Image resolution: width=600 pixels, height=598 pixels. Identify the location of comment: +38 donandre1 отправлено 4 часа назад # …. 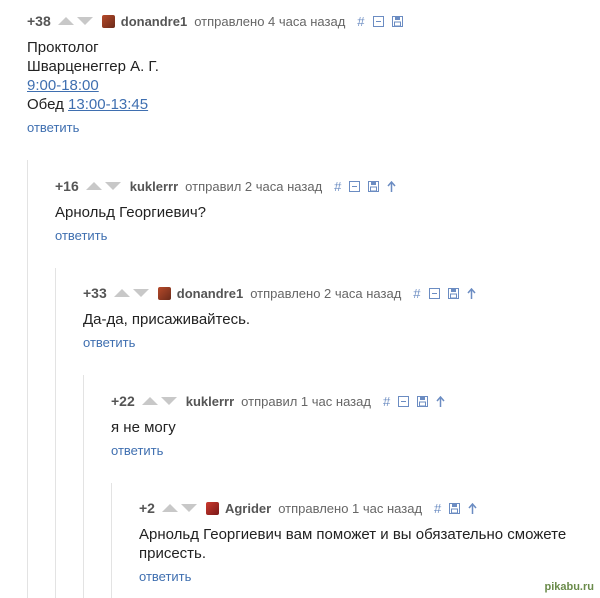
(219, 74).